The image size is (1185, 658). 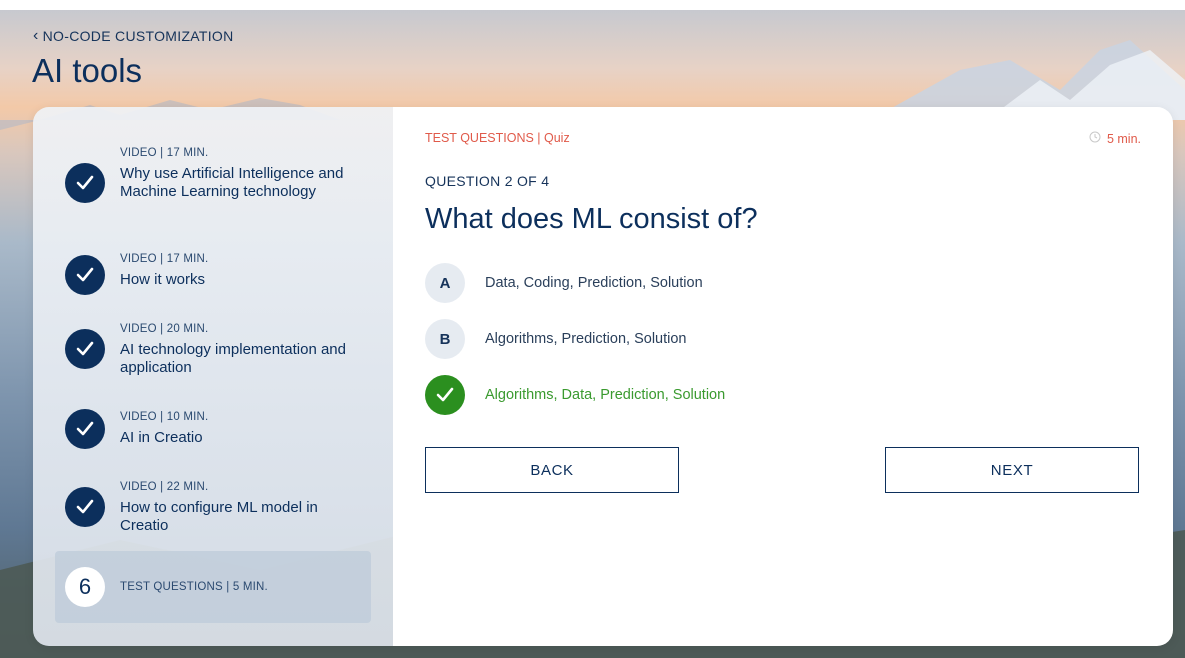 I want to click on clock-icon, so click(x=1095, y=138).